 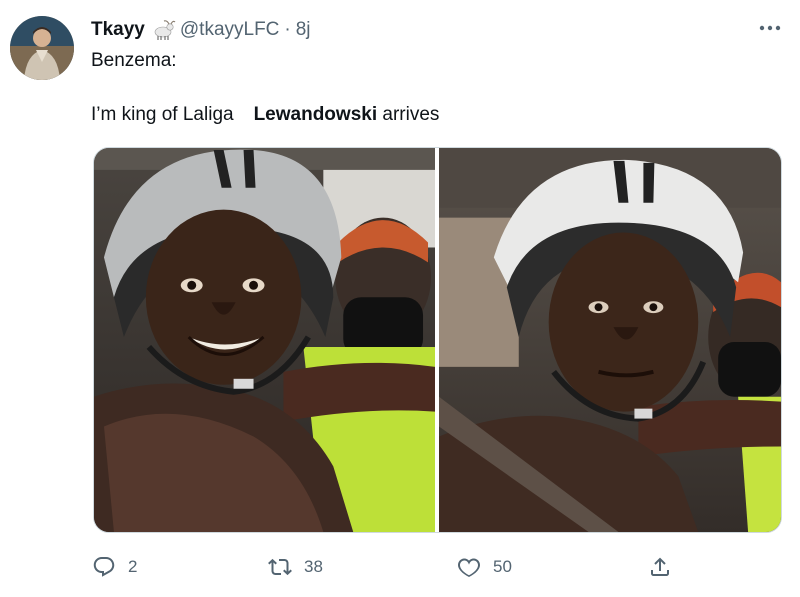 I want to click on timestamp: 8j, so click(x=303, y=30).